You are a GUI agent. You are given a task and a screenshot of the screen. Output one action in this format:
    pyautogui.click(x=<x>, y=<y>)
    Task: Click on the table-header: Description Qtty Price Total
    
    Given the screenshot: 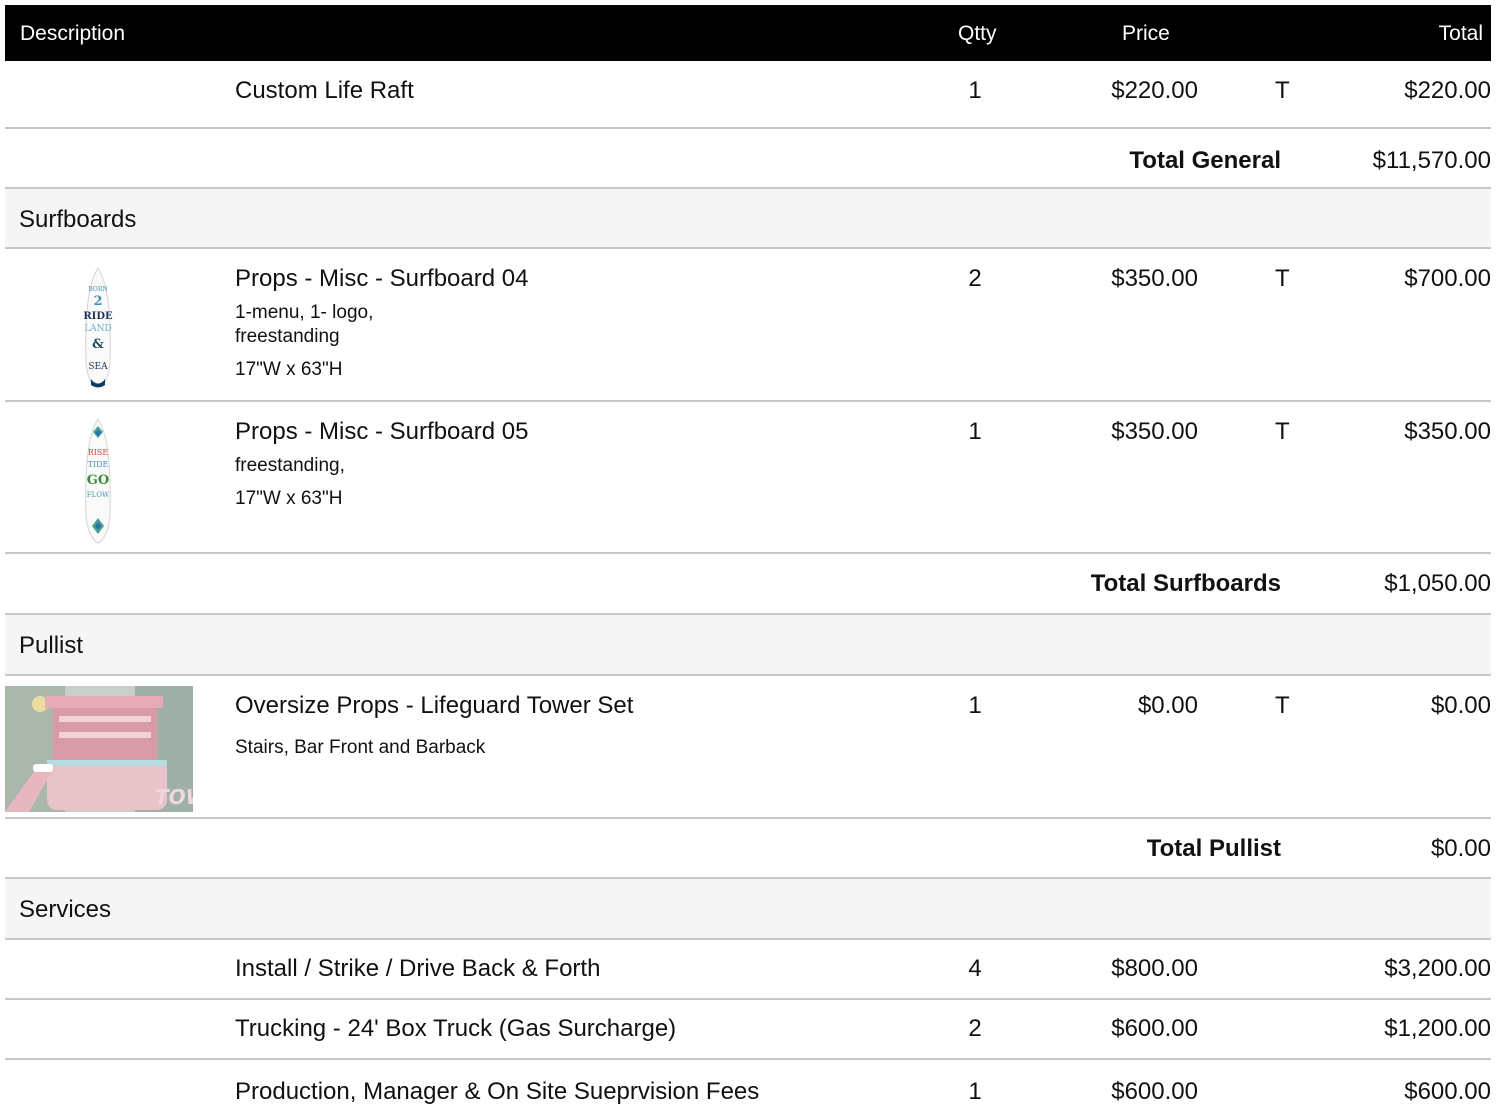 What is the action you would take?
    pyautogui.click(x=748, y=33)
    